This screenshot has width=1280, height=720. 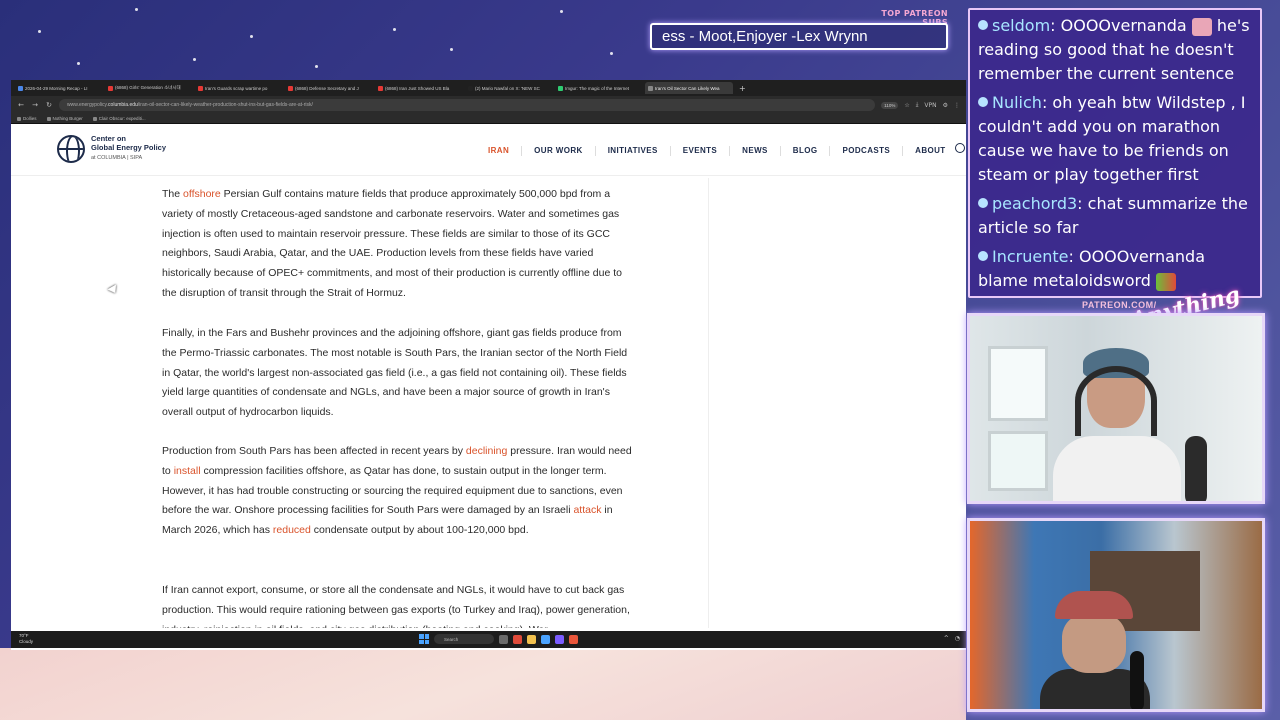 I want to click on system-tray: ^ ◔, so click(x=952, y=638).